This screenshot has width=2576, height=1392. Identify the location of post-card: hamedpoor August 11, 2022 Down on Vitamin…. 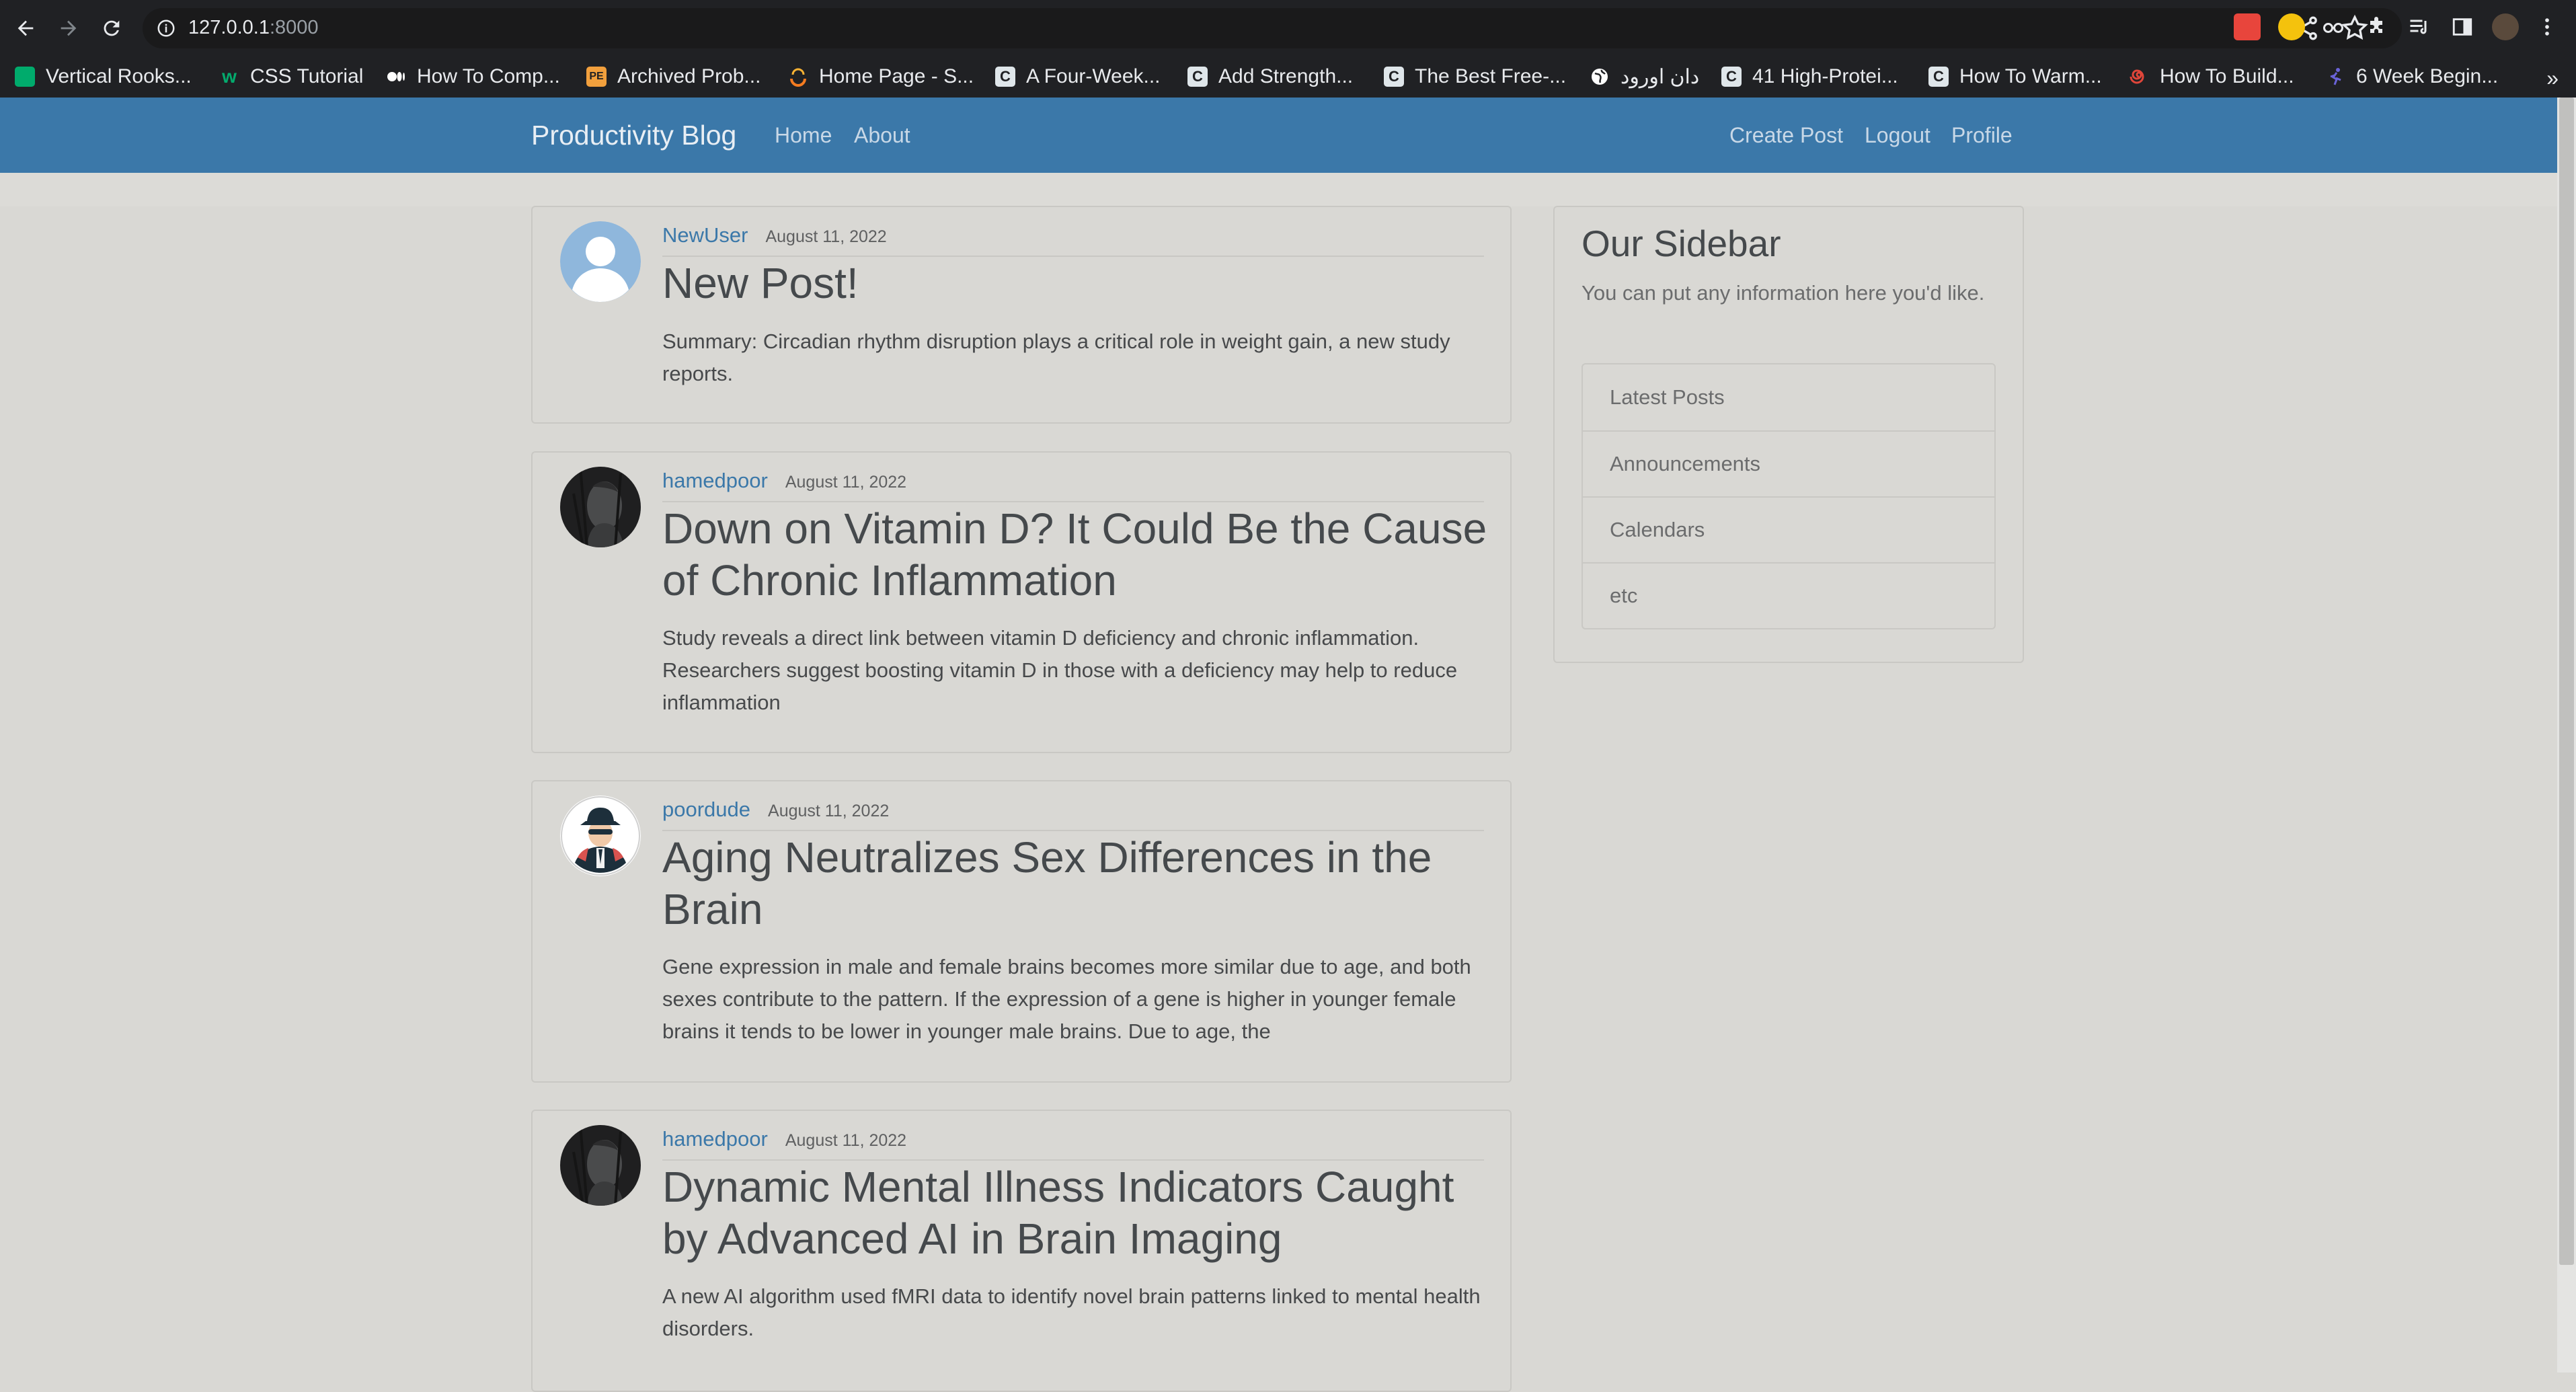
(1021, 602).